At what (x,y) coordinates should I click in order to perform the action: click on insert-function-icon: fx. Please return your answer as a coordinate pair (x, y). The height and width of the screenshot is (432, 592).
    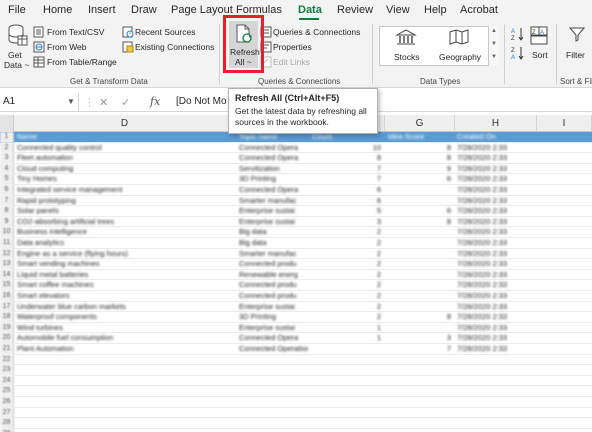
    Looking at the image, I should click on (155, 101).